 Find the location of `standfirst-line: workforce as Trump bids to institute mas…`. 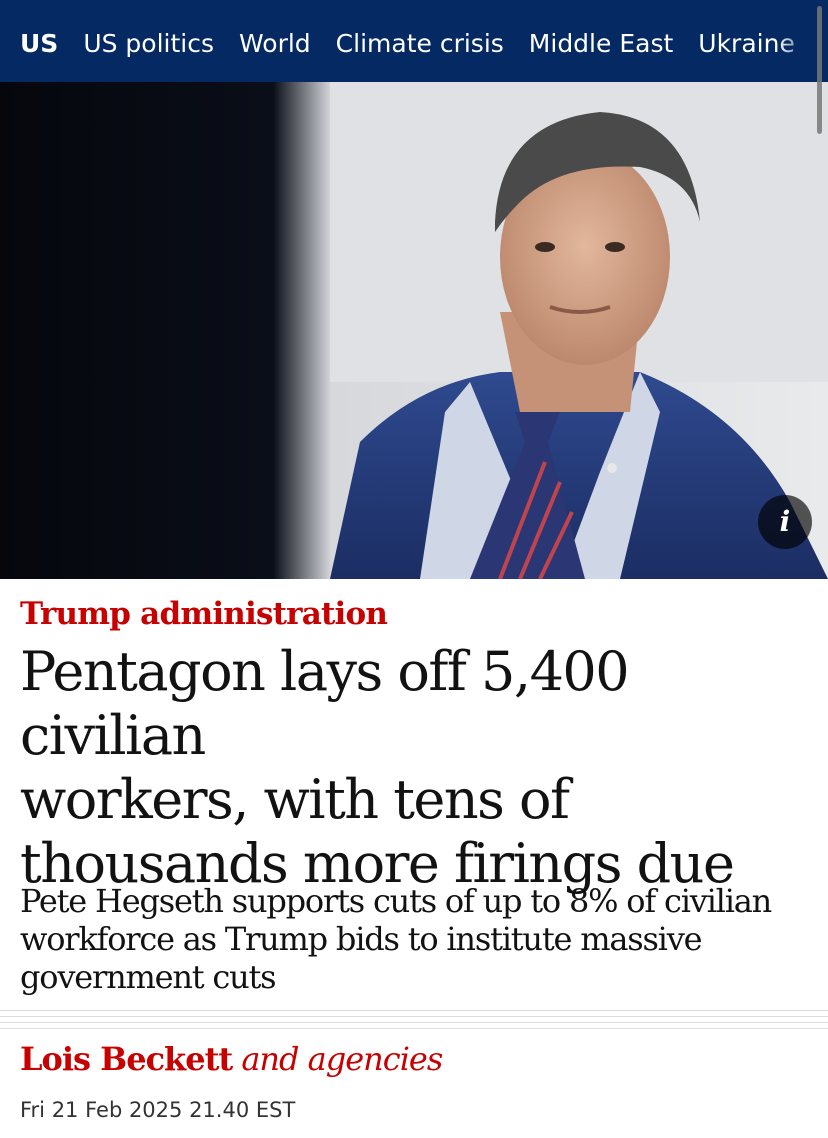

standfirst-line: workforce as Trump bids to institute mas… is located at coordinates (361, 939).